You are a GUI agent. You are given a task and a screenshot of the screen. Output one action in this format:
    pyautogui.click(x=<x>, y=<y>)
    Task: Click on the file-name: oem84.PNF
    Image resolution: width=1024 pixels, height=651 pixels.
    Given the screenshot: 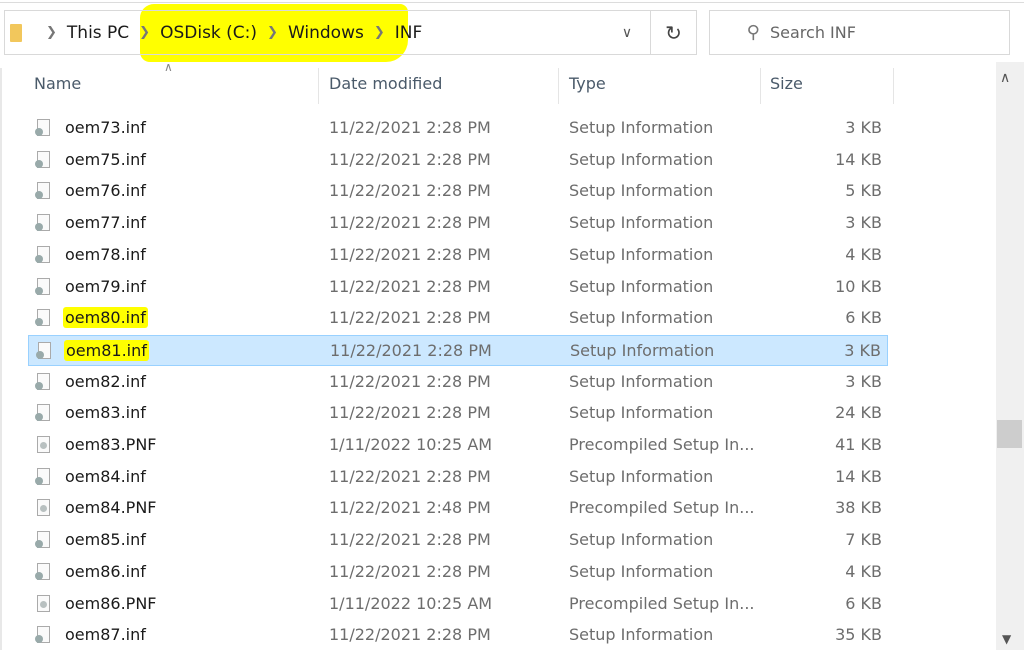 What is the action you would take?
    pyautogui.click(x=110, y=507)
    